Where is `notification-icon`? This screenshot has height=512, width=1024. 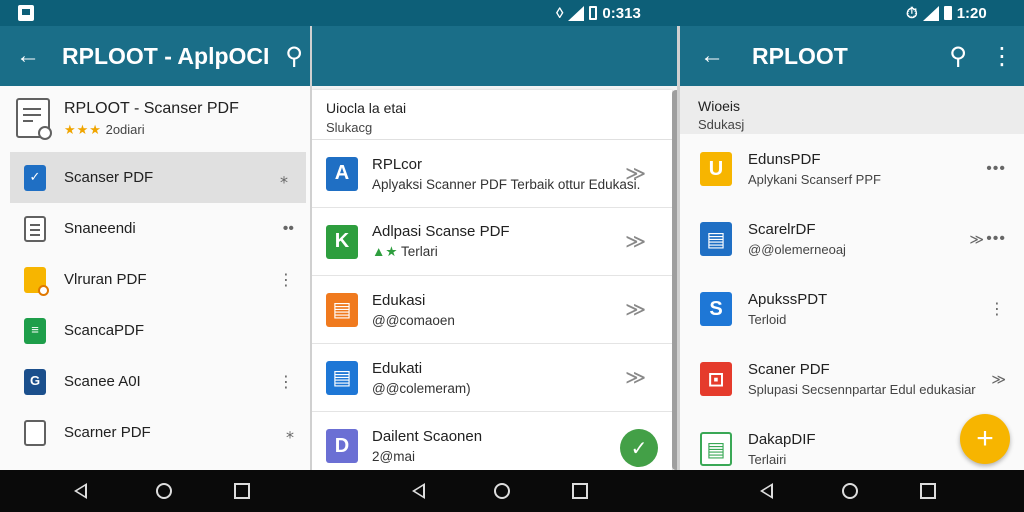 notification-icon is located at coordinates (26, 13).